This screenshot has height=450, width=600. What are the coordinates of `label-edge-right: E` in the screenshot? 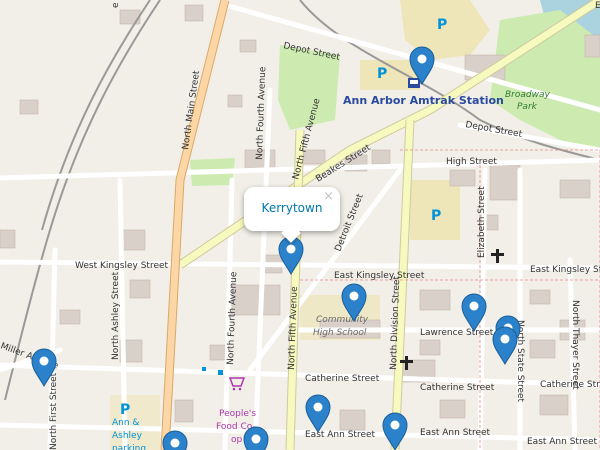 It's located at (597, 6).